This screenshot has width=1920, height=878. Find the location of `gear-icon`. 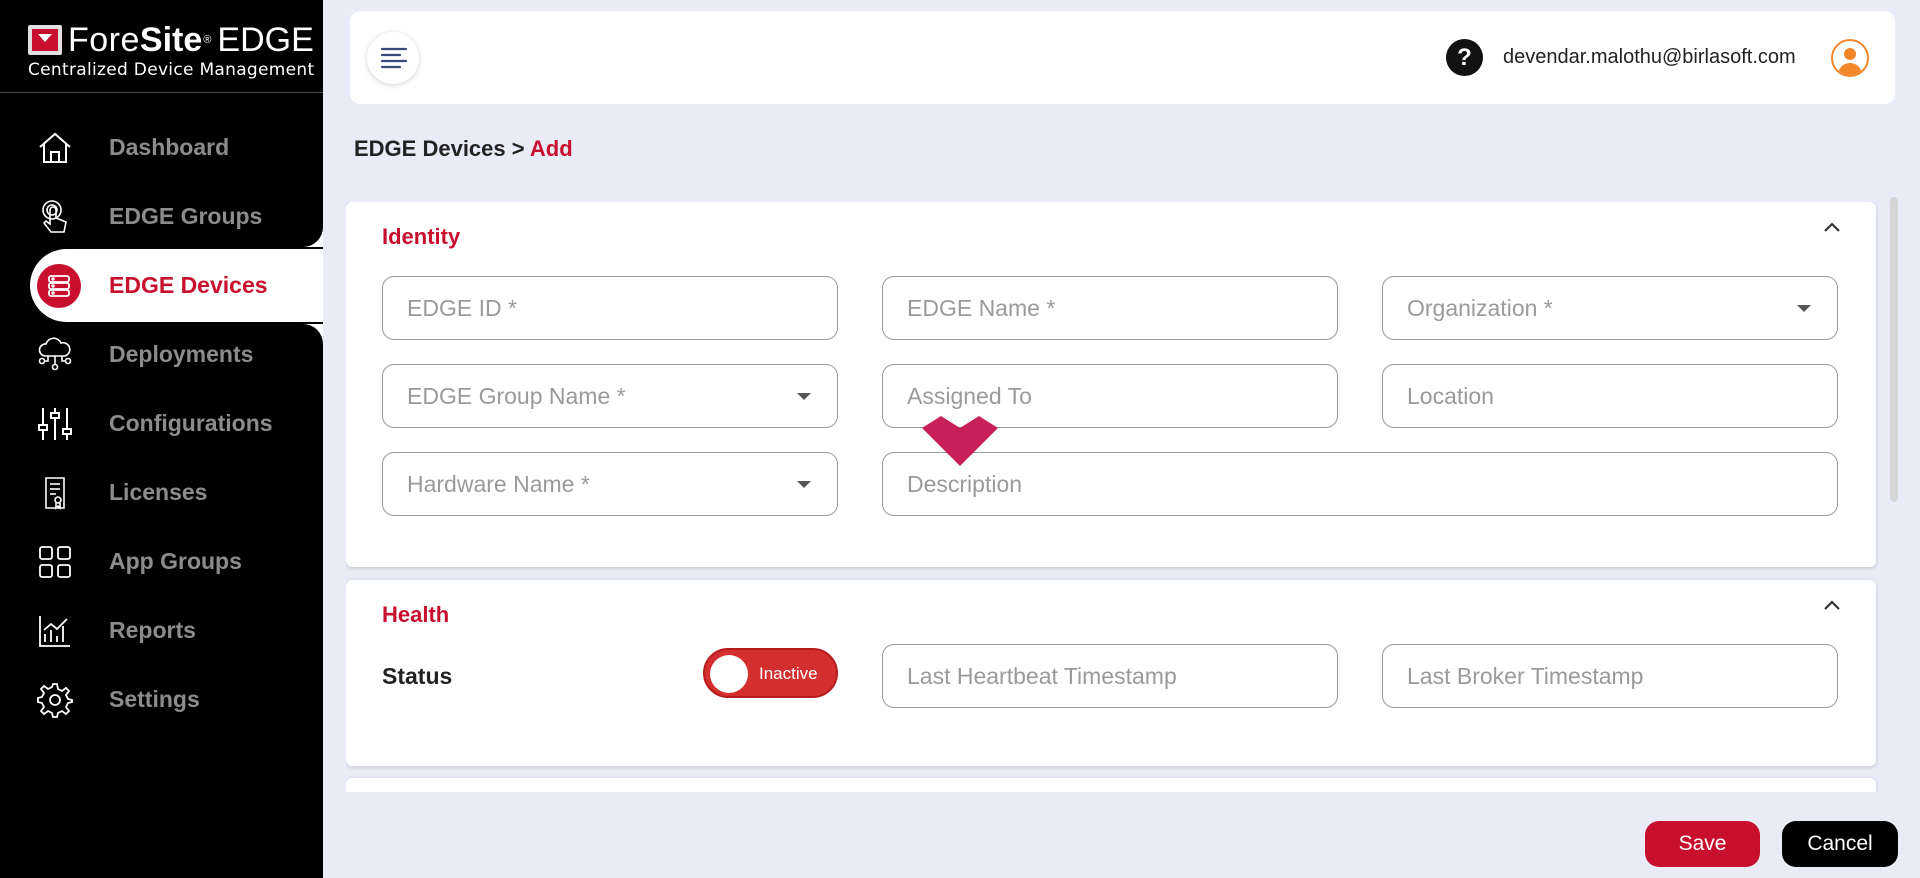

gear-icon is located at coordinates (55, 700).